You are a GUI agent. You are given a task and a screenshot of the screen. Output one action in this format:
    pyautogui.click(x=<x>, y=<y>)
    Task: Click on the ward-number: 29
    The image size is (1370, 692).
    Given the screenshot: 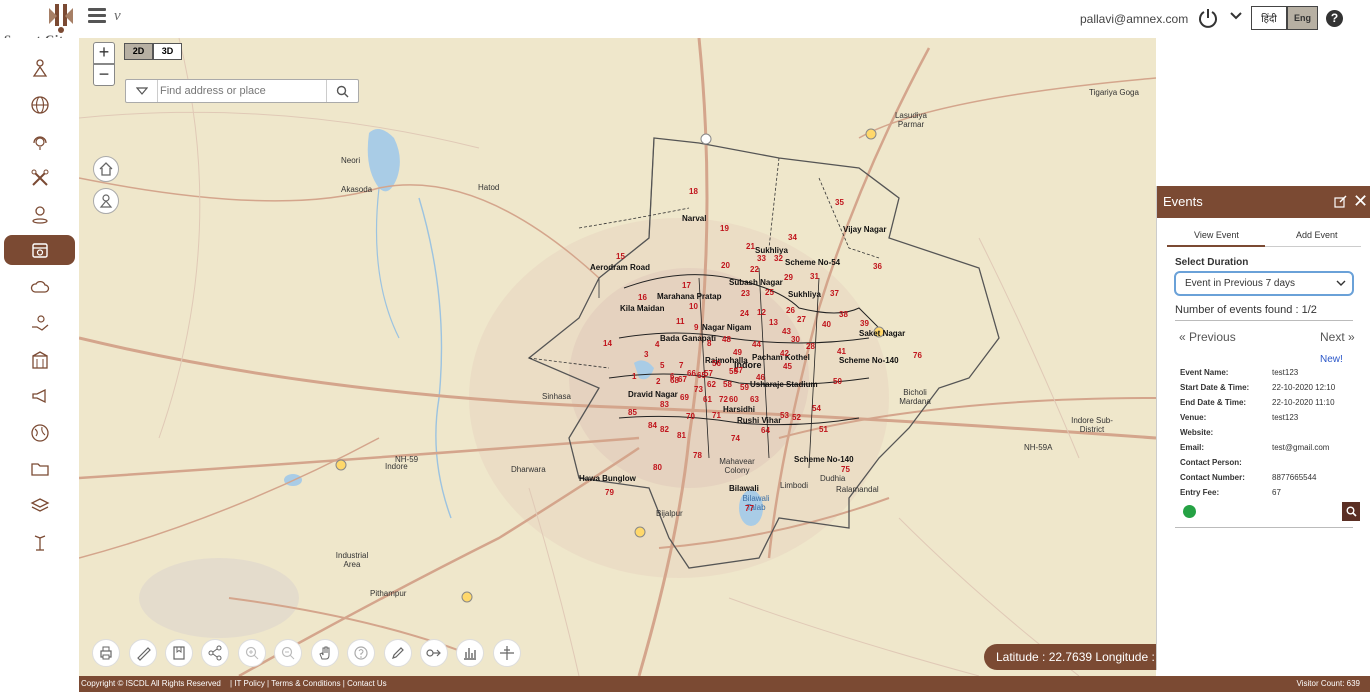 What is the action you would take?
    pyautogui.click(x=788, y=277)
    